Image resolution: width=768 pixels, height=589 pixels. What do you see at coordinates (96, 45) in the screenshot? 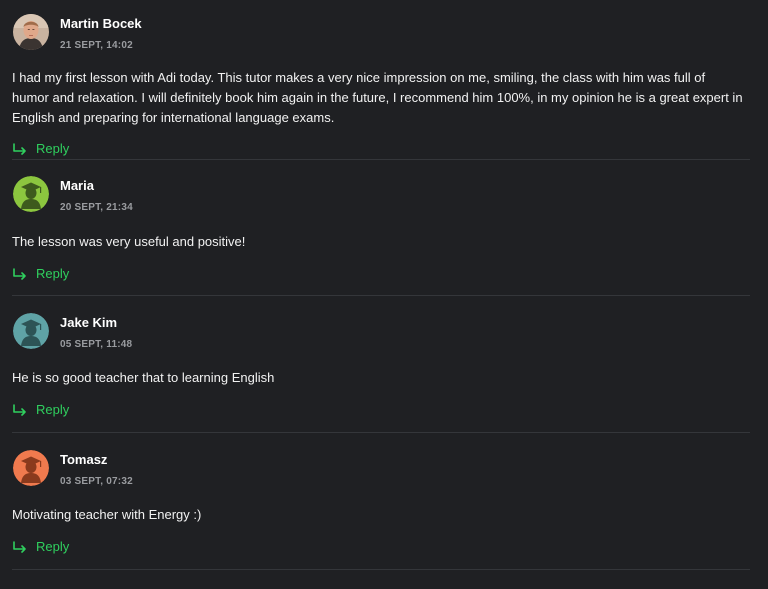
I see `comment-date: 21 SEPT, 14:02` at bounding box center [96, 45].